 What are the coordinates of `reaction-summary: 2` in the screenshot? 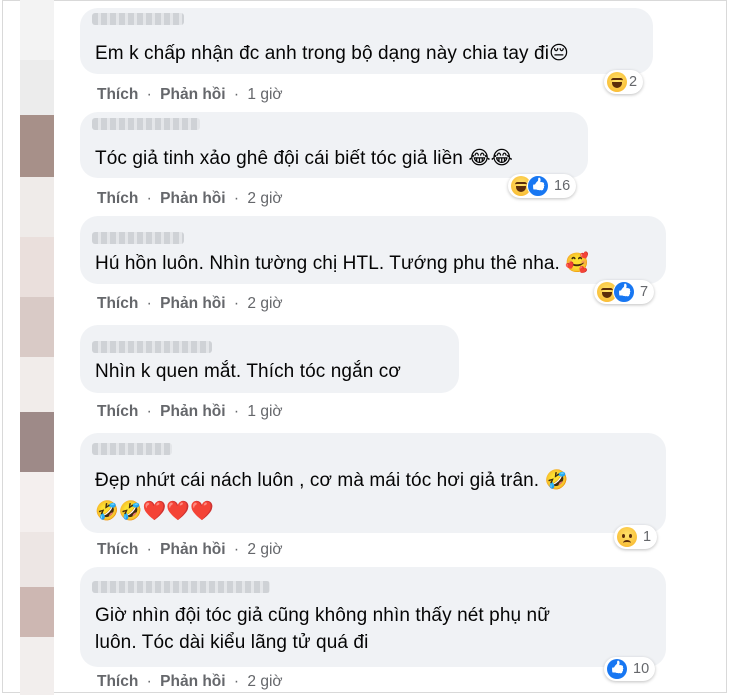 It's located at (624, 82).